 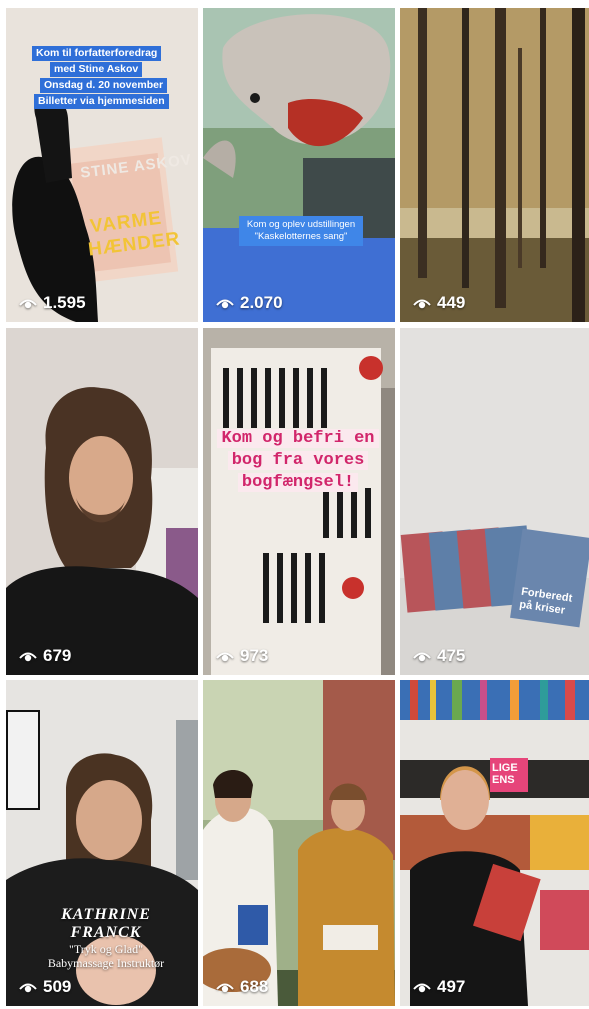 What do you see at coordinates (96, 69) in the screenshot?
I see `caption-line: med Stine Askov` at bounding box center [96, 69].